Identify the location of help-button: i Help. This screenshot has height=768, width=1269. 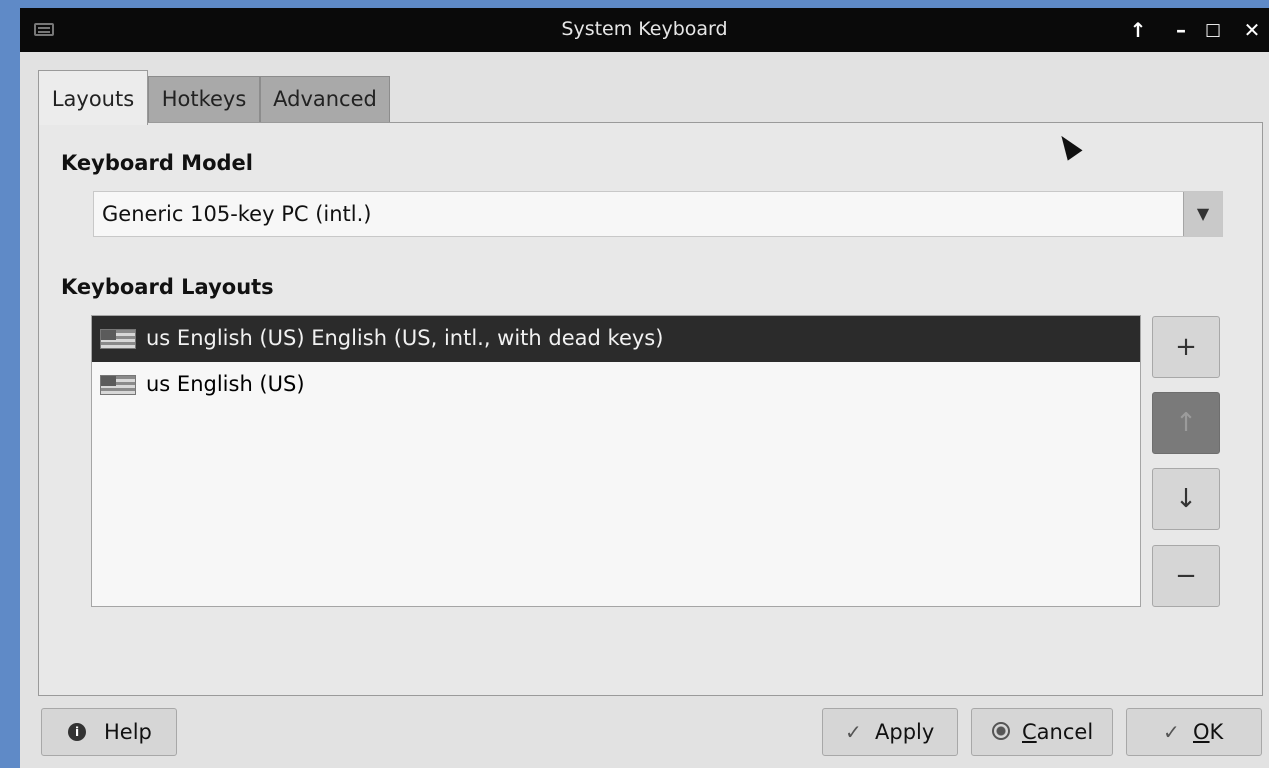
(109, 732).